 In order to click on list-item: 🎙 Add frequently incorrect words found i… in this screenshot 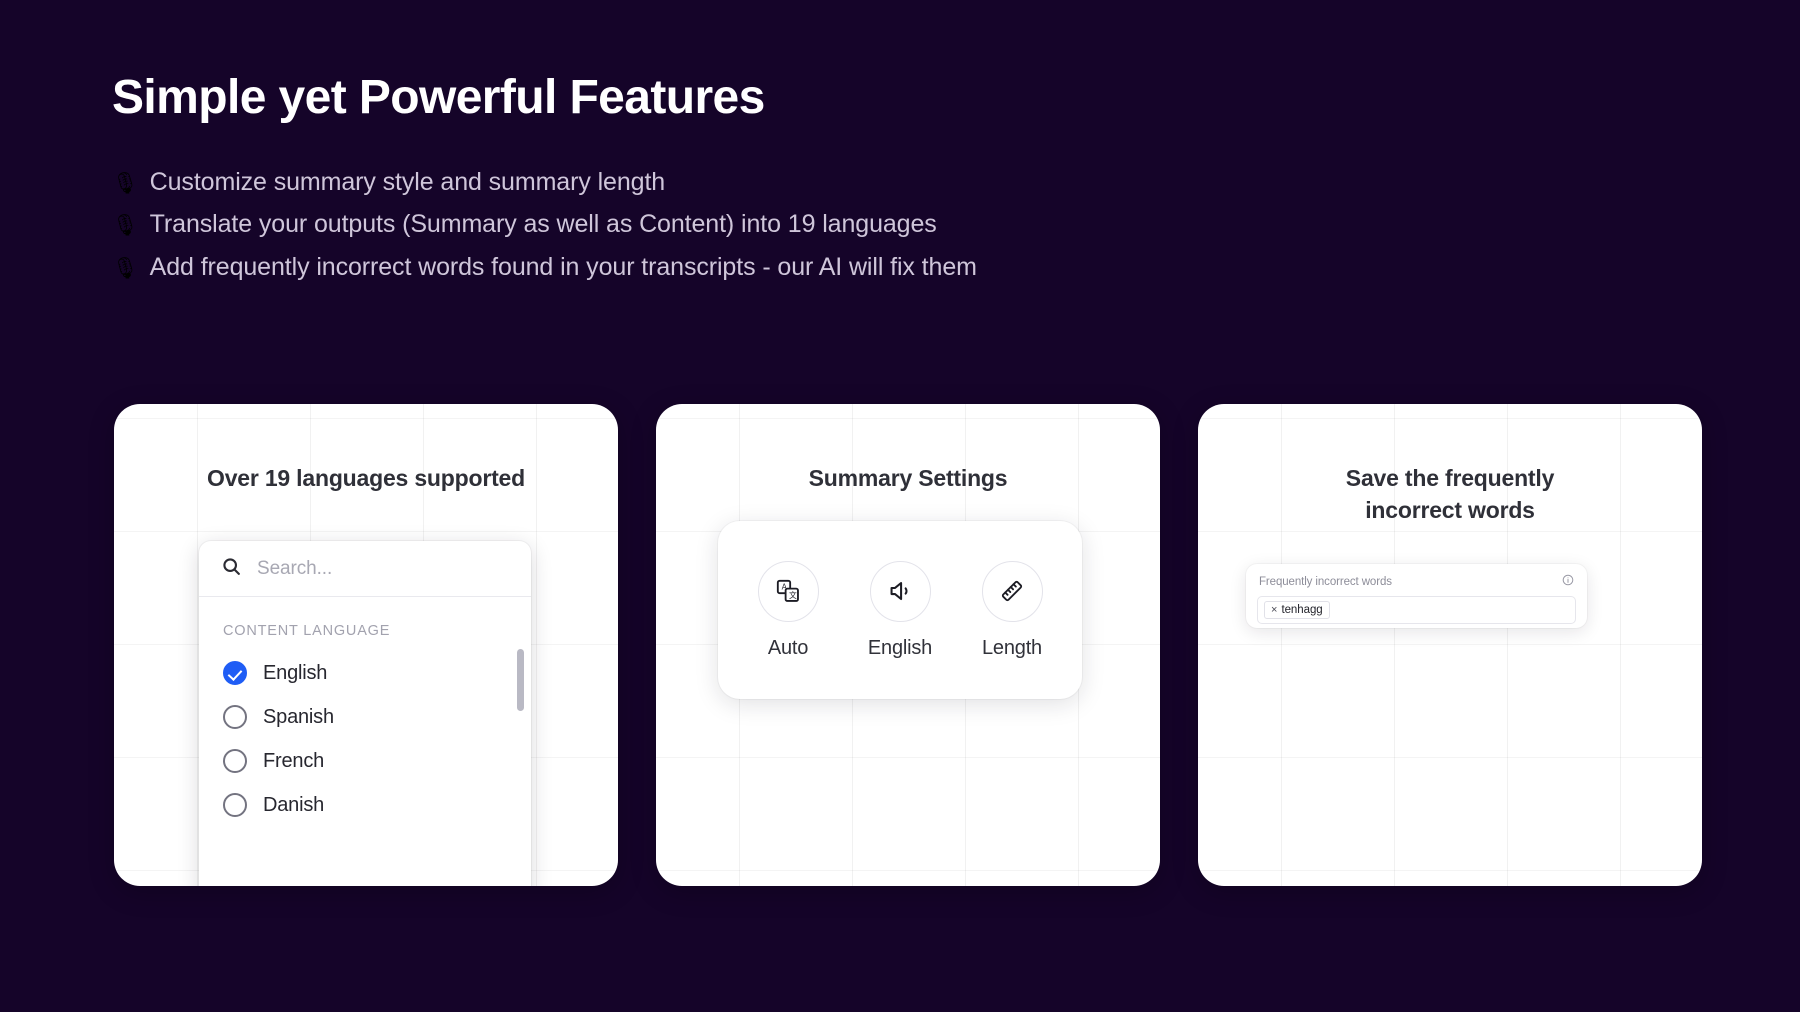, I will do `click(862, 267)`.